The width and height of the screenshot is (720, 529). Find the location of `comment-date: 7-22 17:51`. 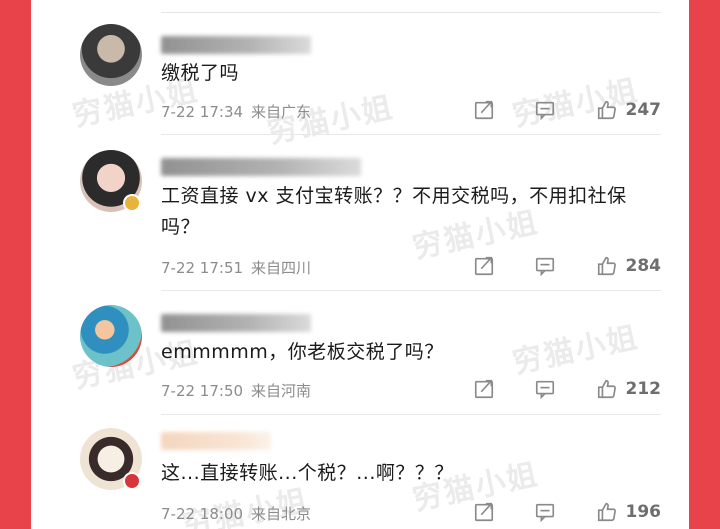

comment-date: 7-22 17:51 is located at coordinates (202, 268).